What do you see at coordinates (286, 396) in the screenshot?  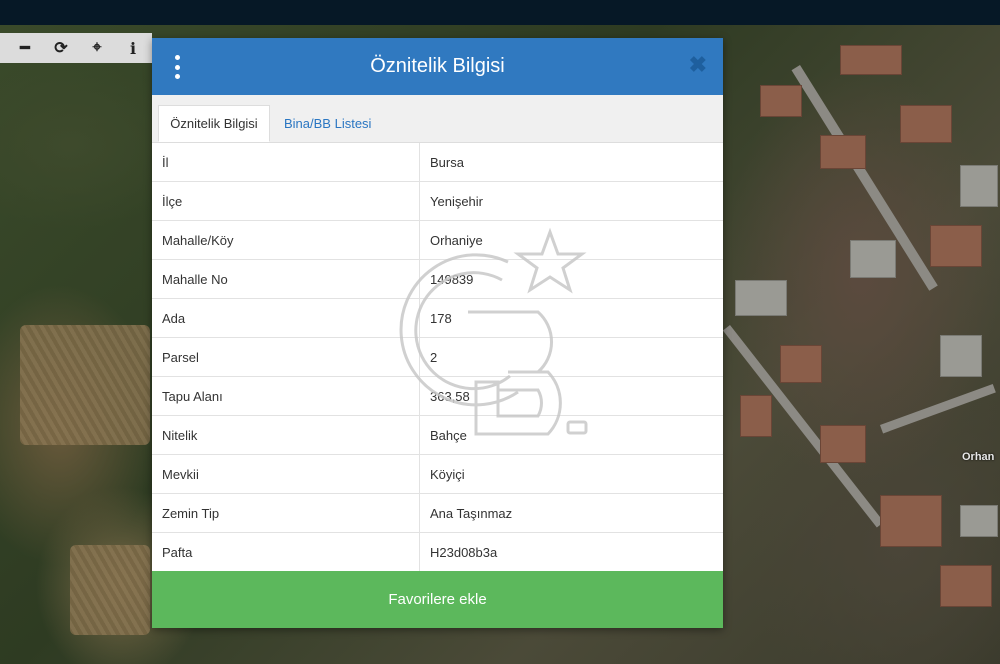 I see `row-key: Tapu Alanı` at bounding box center [286, 396].